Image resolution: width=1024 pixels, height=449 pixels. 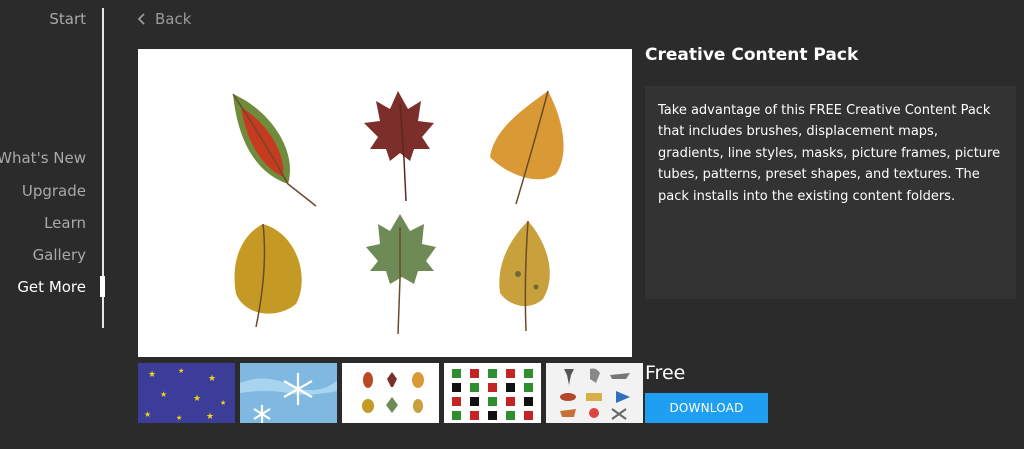 What do you see at coordinates (706, 408) in the screenshot?
I see `download-button: DOWNLOAD` at bounding box center [706, 408].